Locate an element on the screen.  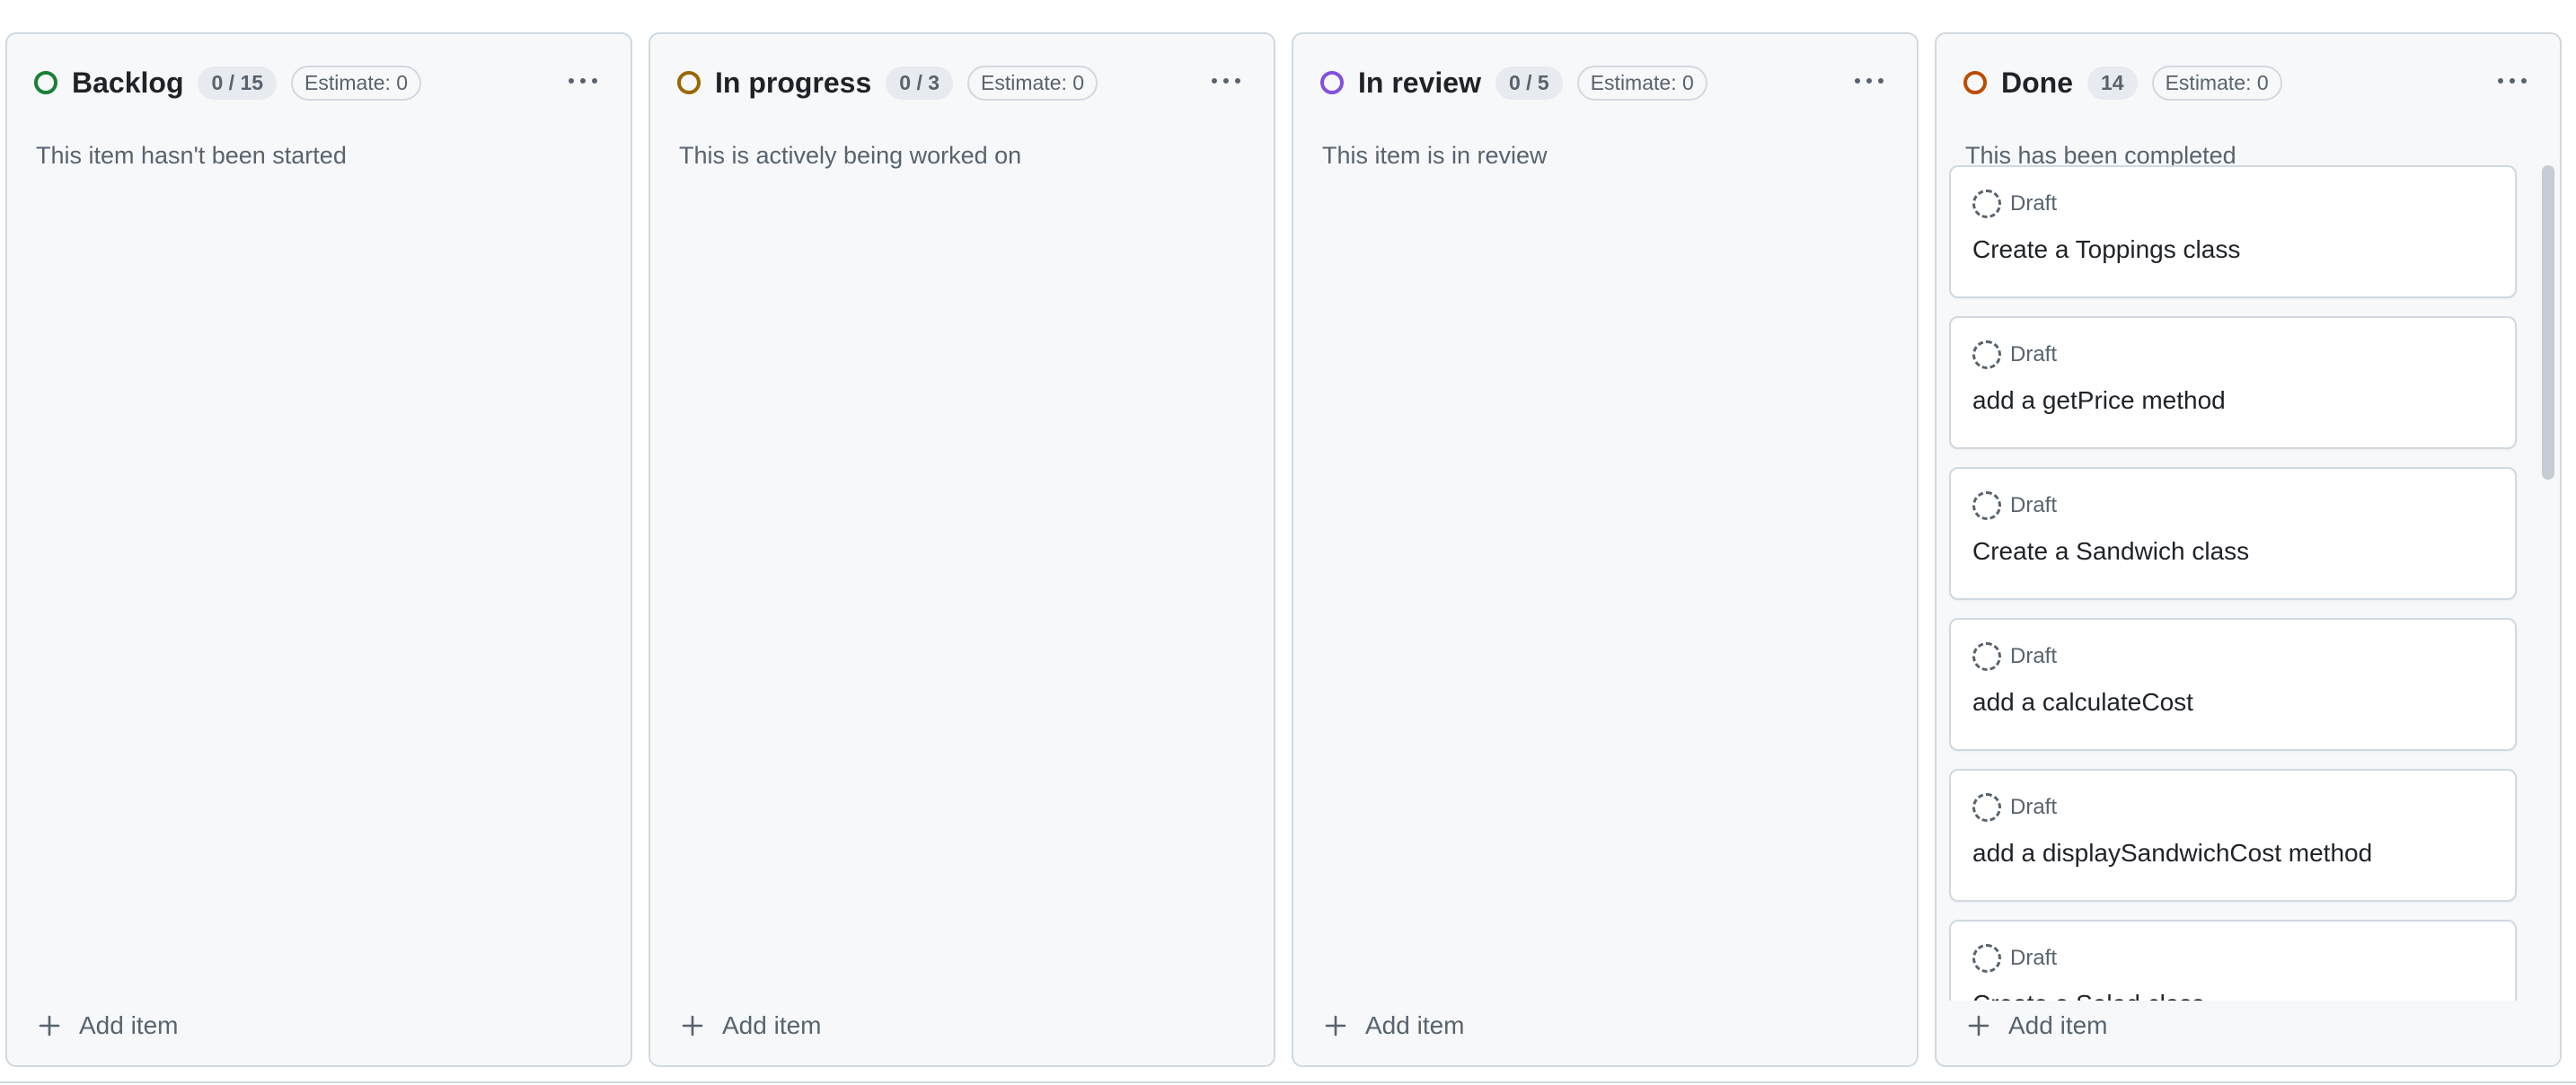
column-title: Backlog is located at coordinates (128, 82).